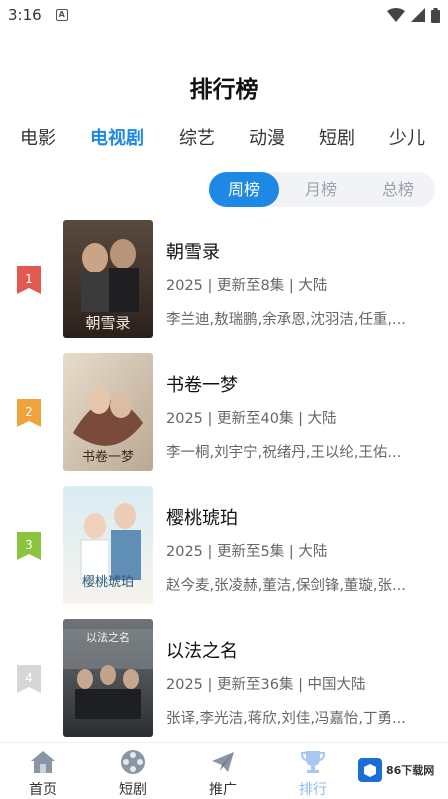 This screenshot has width=448, height=799. I want to click on status-time: 3:16, so click(25, 15).